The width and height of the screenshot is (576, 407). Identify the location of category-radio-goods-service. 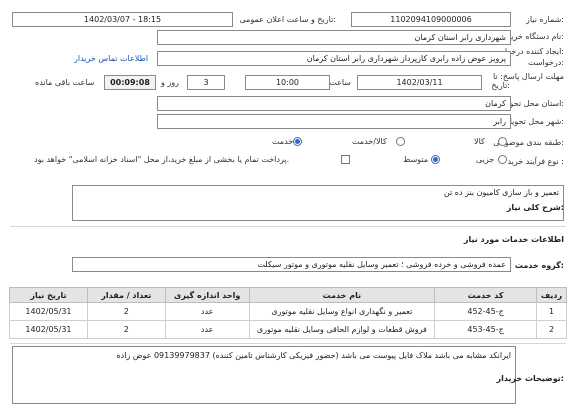
(400, 141).